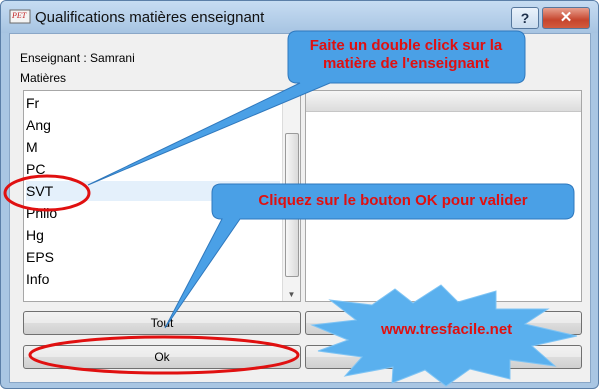 This screenshot has height=389, width=599. I want to click on callout-ok-text: Cliquez sur le bouton OK pour valider, so click(393, 200).